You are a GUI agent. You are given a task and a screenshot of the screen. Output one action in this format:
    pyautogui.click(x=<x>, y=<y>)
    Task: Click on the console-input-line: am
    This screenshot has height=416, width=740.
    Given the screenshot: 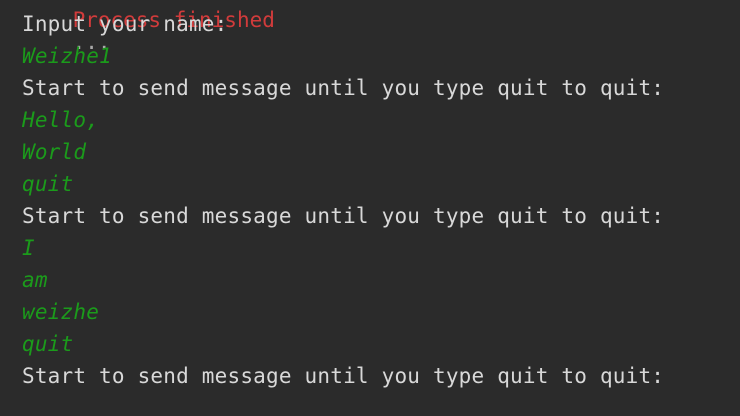 What is the action you would take?
    pyautogui.click(x=35, y=280)
    